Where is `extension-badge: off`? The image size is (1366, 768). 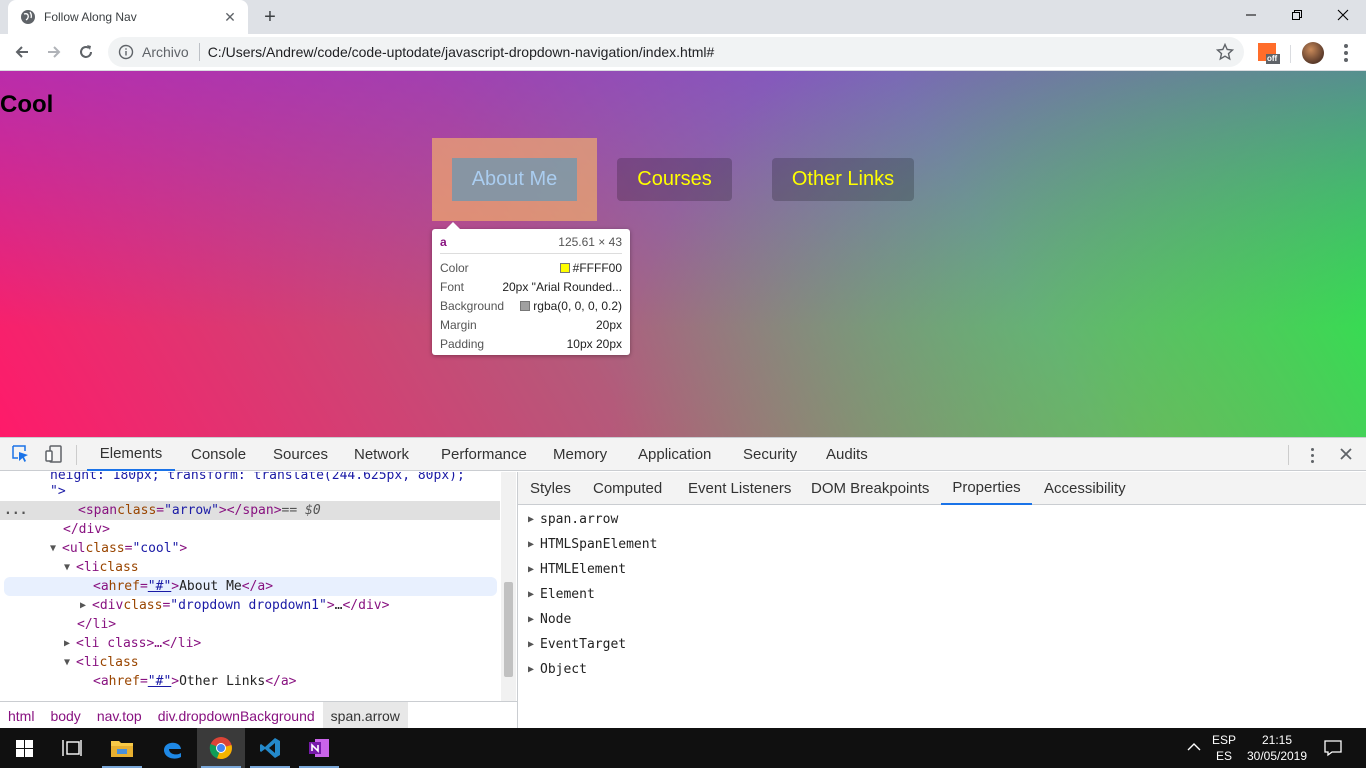 extension-badge: off is located at coordinates (1272, 58).